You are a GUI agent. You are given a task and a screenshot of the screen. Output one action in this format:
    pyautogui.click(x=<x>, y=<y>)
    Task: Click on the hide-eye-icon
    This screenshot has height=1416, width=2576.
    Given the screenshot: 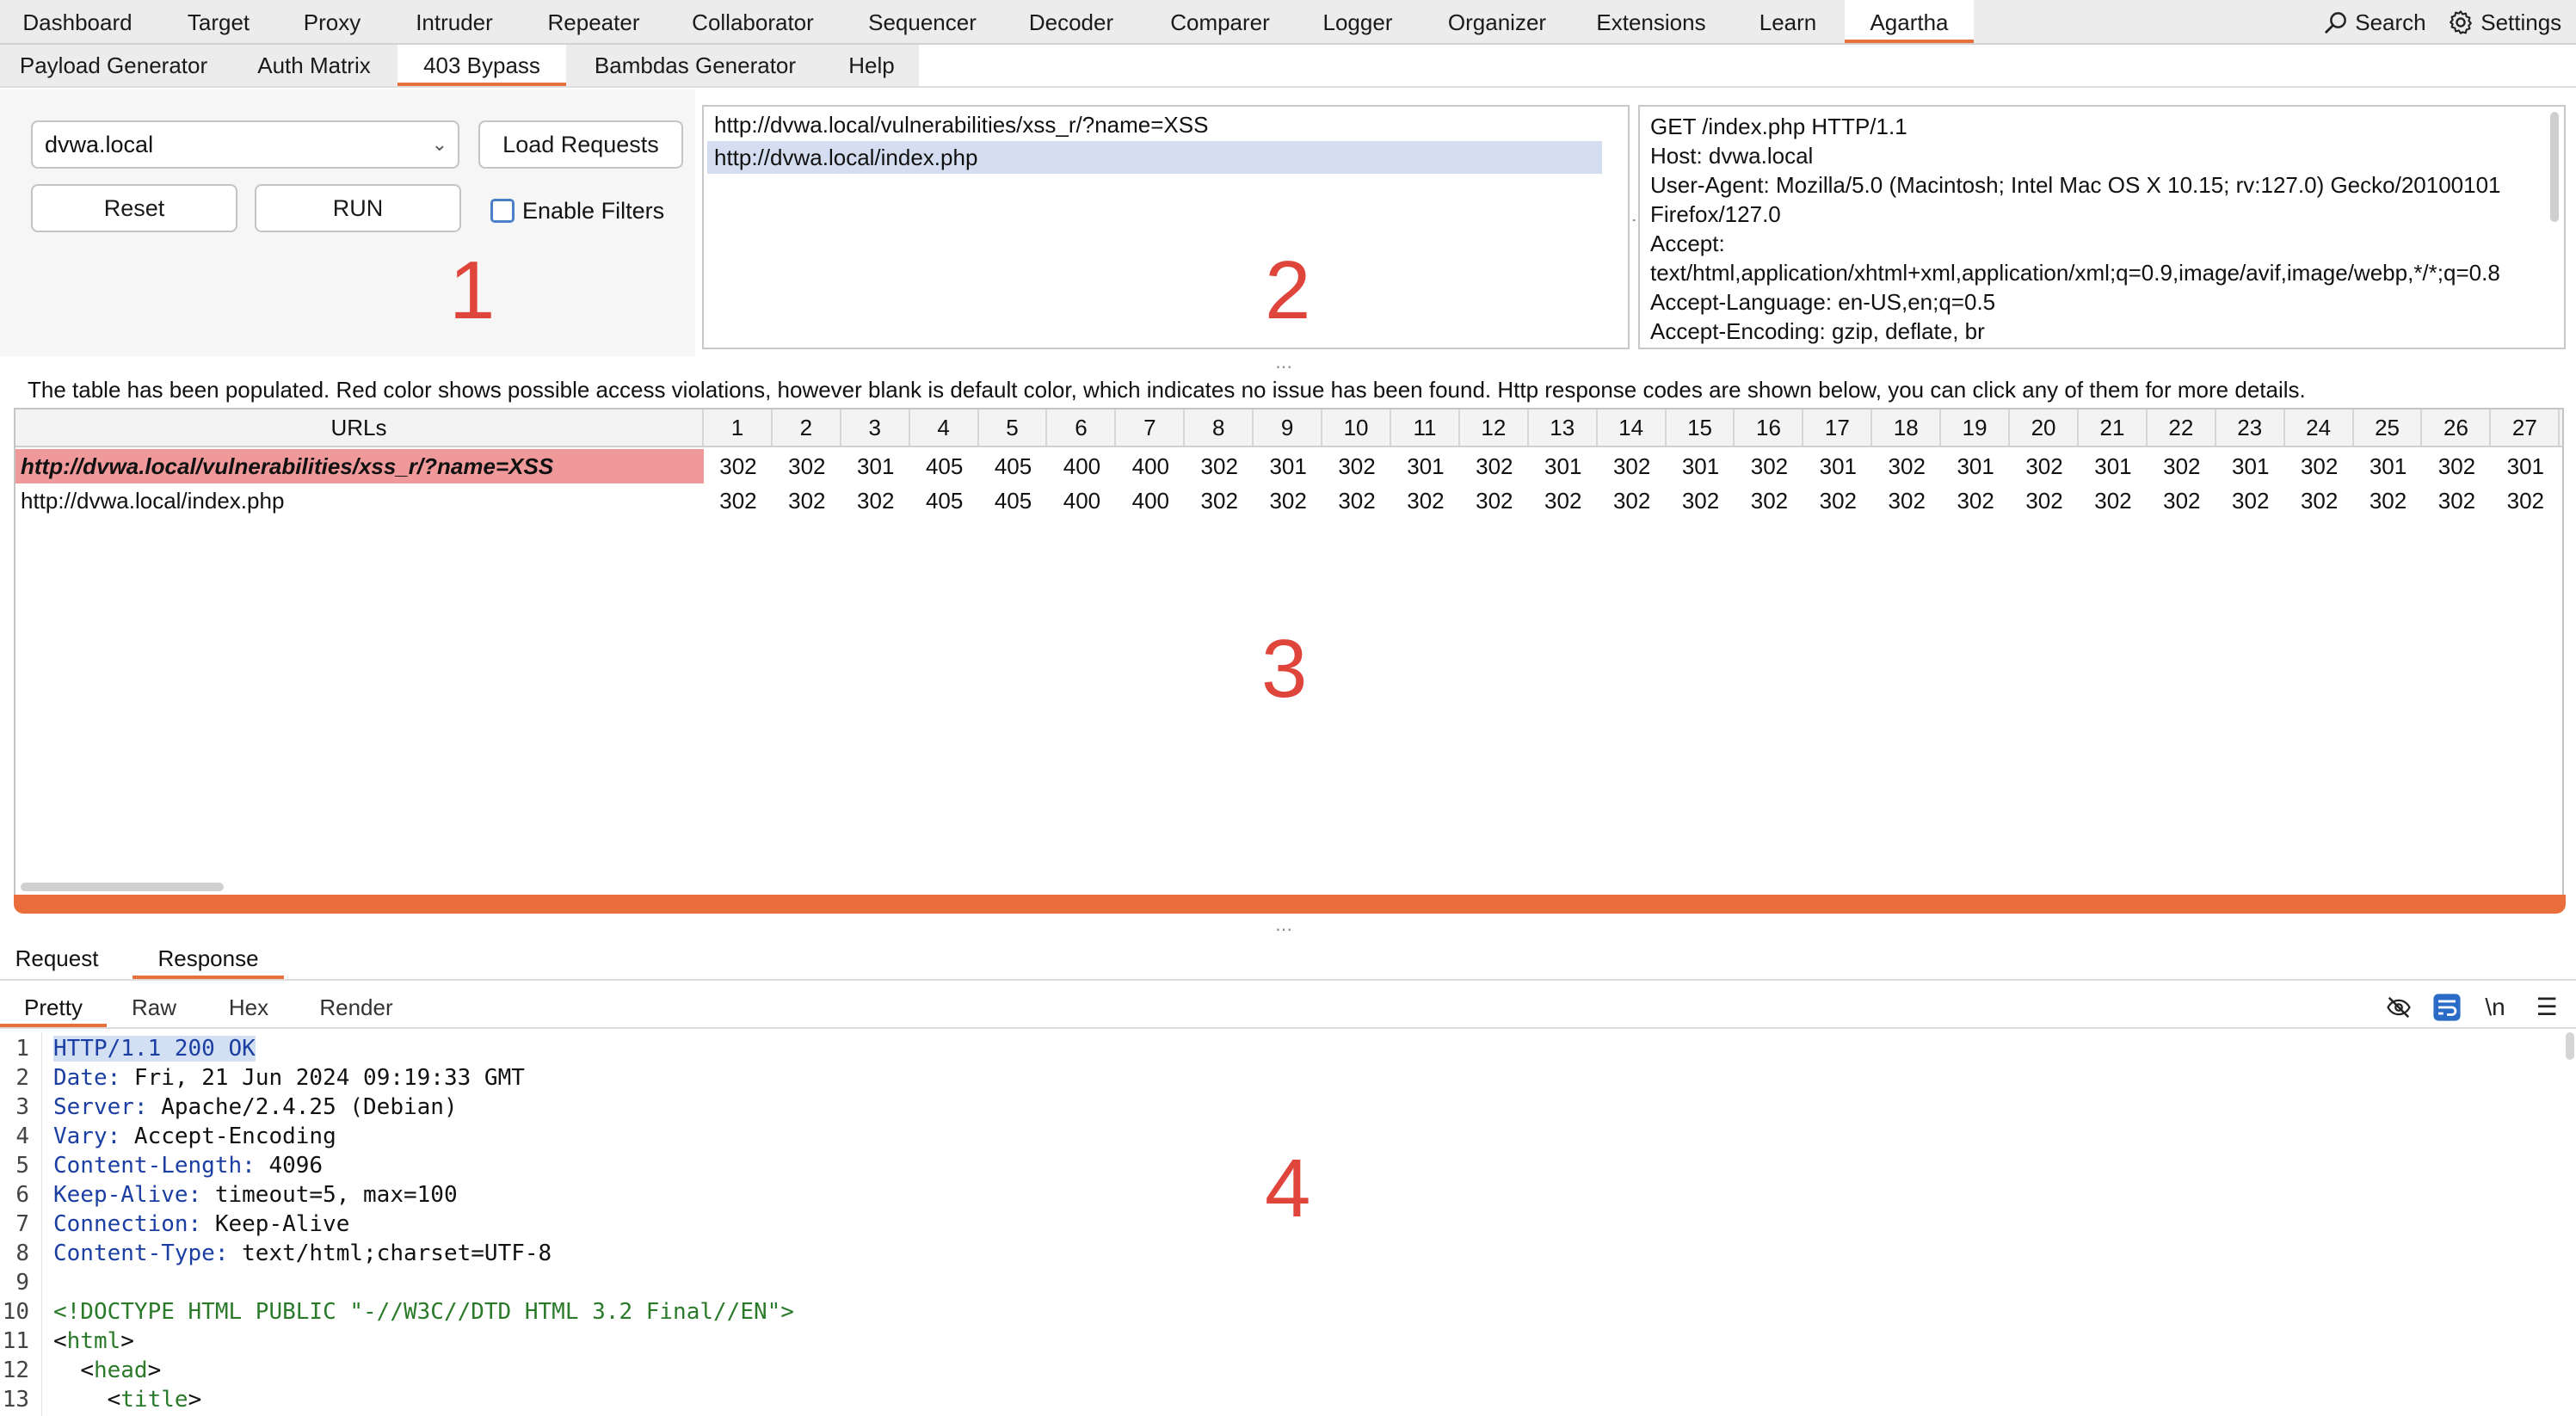 What is the action you would take?
    pyautogui.click(x=2399, y=1007)
    